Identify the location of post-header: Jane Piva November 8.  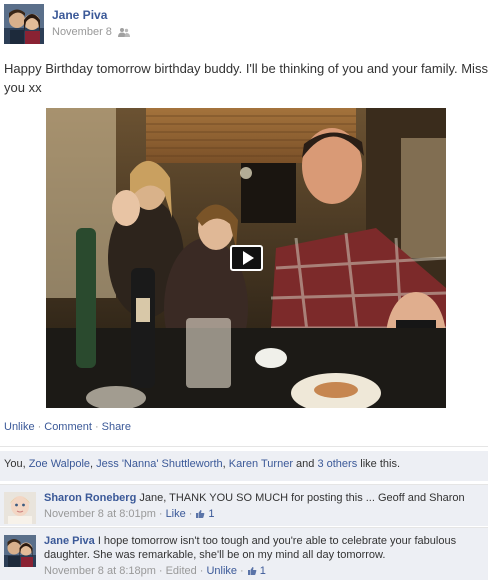
(246, 24).